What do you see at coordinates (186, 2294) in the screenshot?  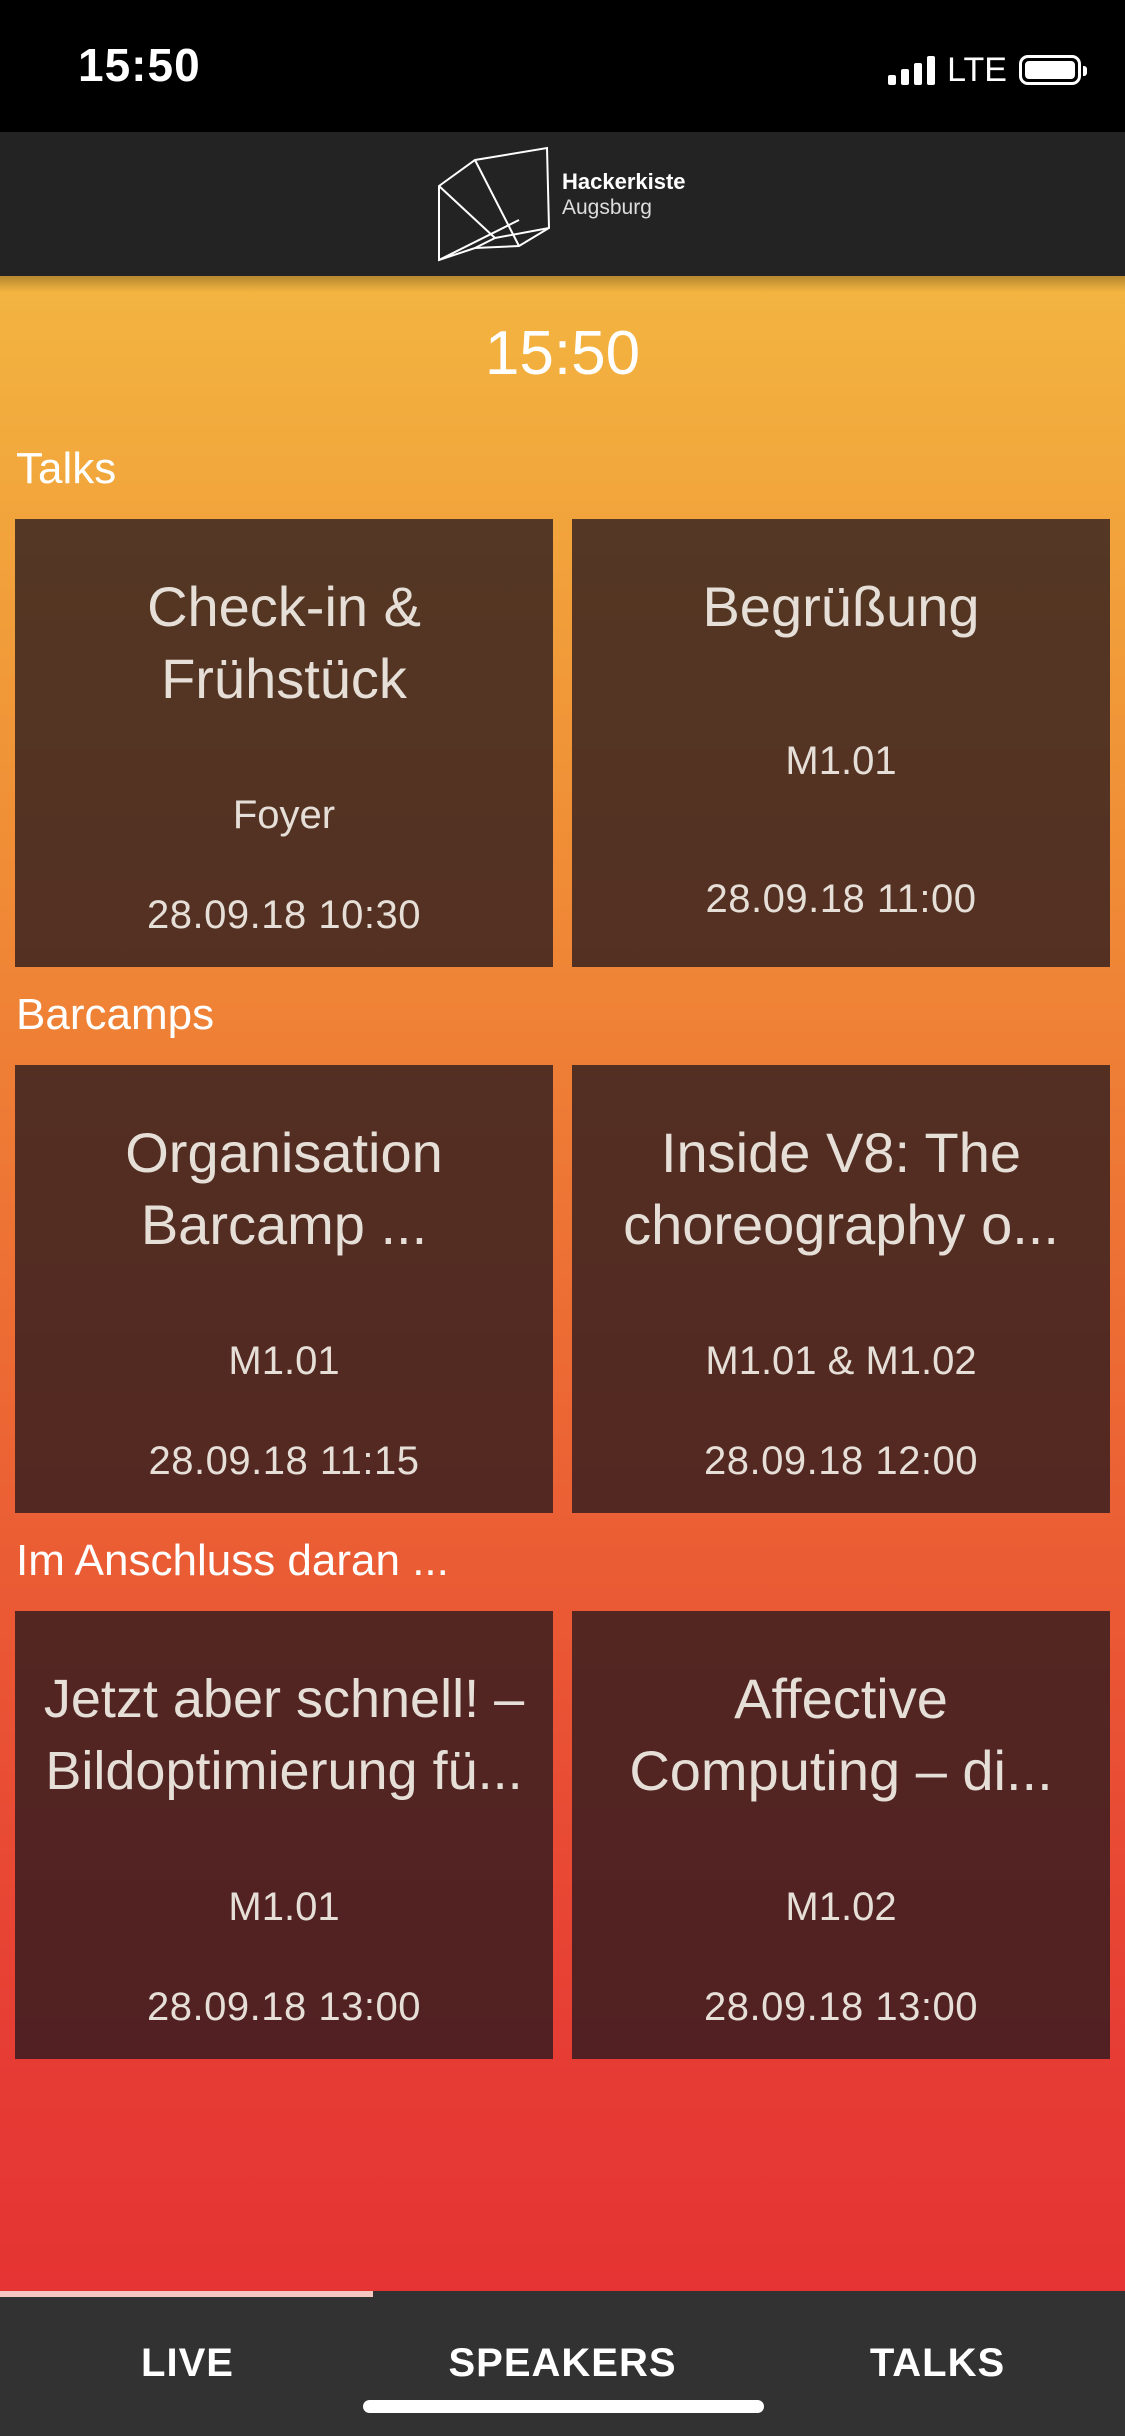 I see `active-tab-indicator` at bounding box center [186, 2294].